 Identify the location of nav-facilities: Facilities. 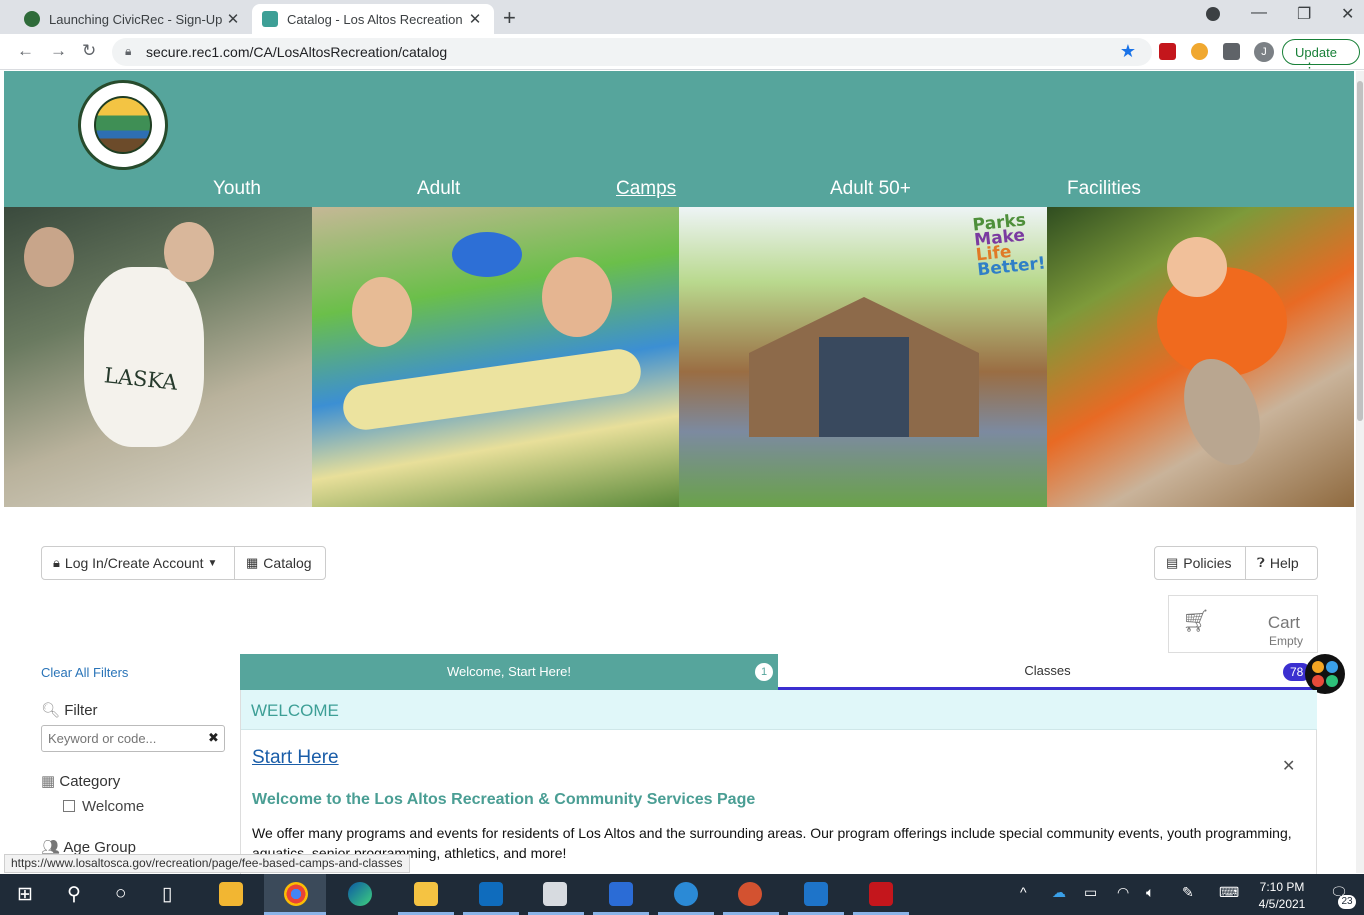
(1104, 189).